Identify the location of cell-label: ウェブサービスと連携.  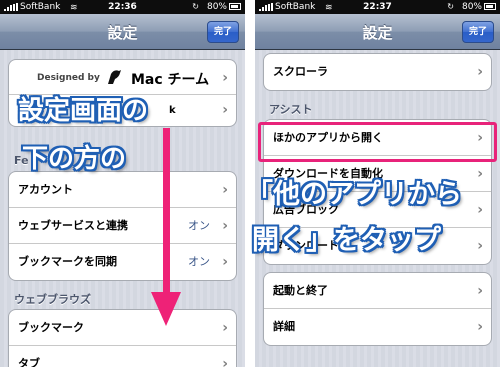
(73, 225).